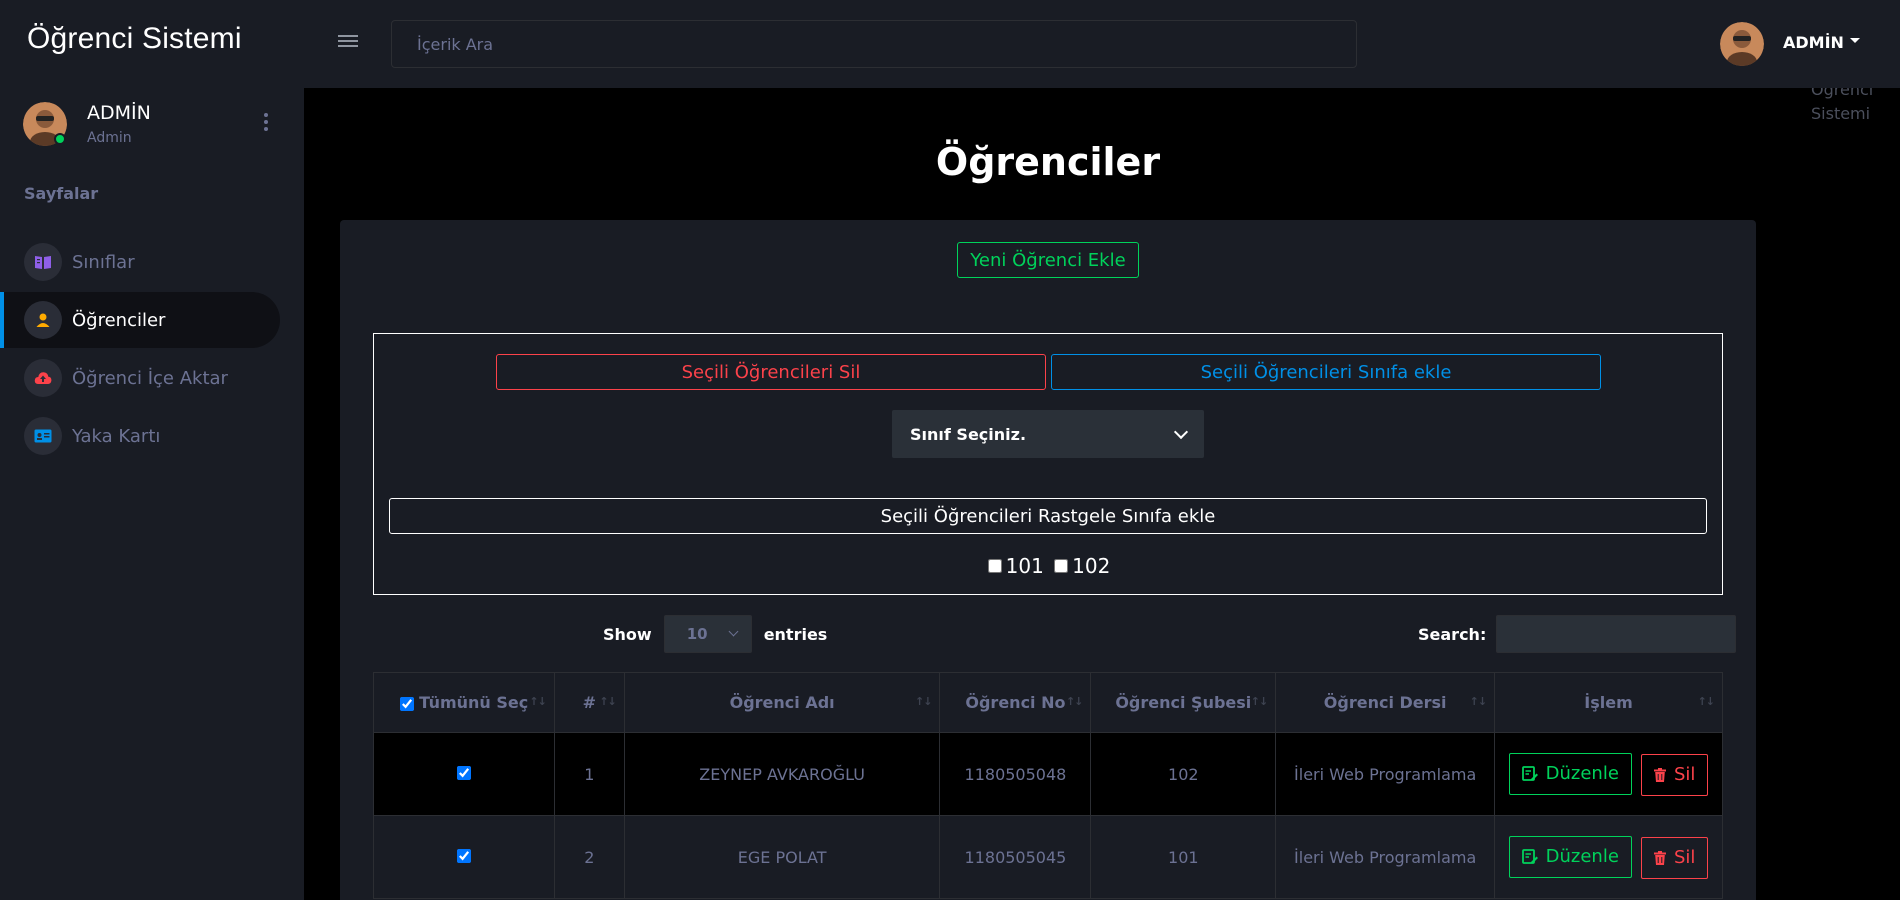  I want to click on column-header-label: Öğrenci Şubesi, so click(1183, 702).